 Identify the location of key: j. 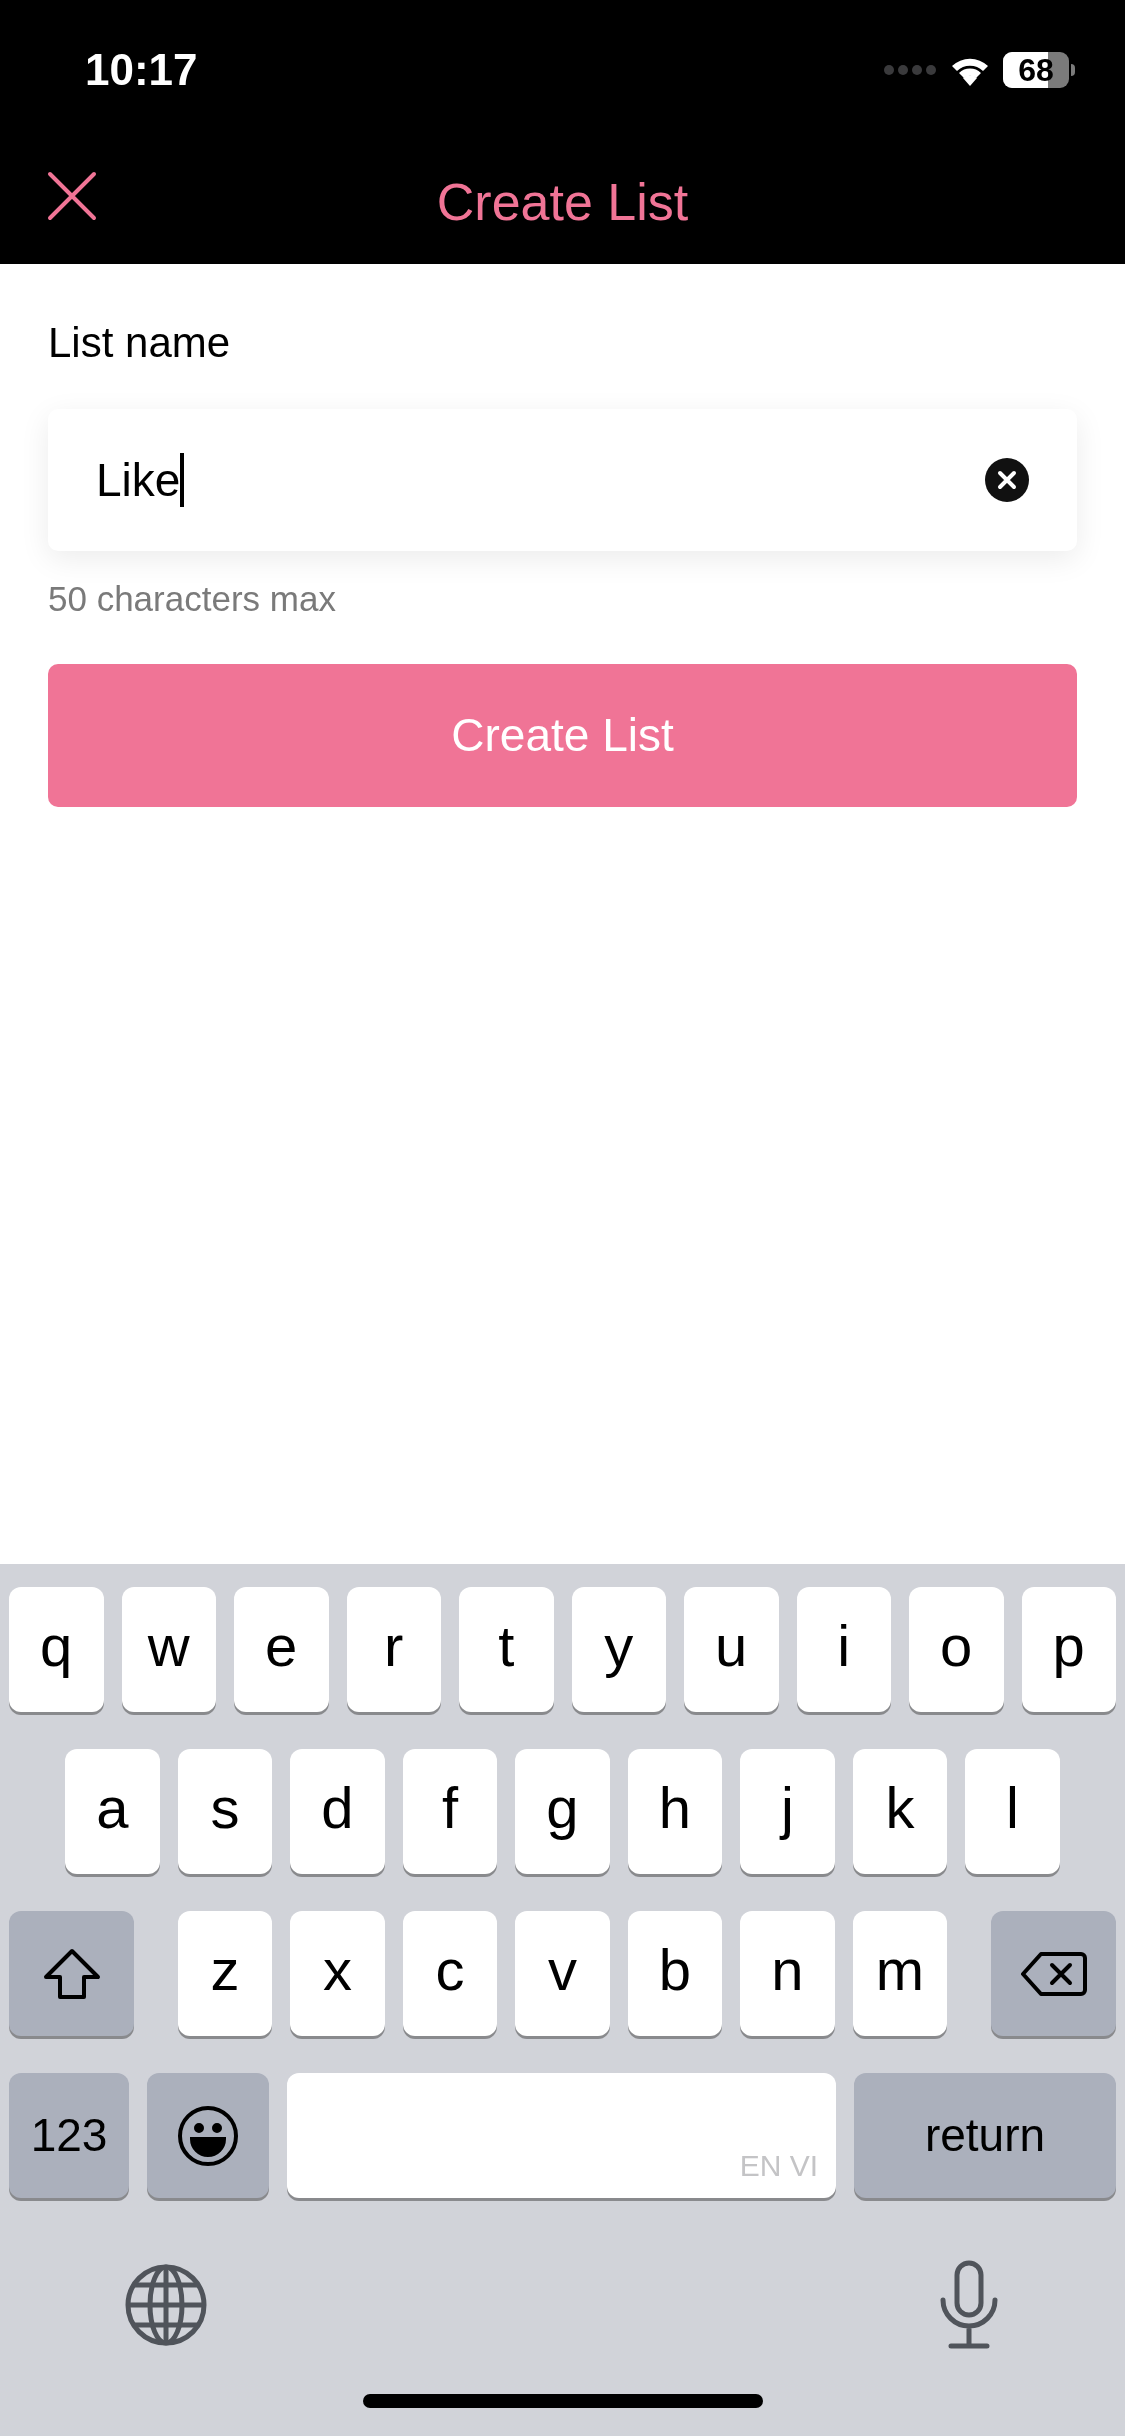
(787, 1811).